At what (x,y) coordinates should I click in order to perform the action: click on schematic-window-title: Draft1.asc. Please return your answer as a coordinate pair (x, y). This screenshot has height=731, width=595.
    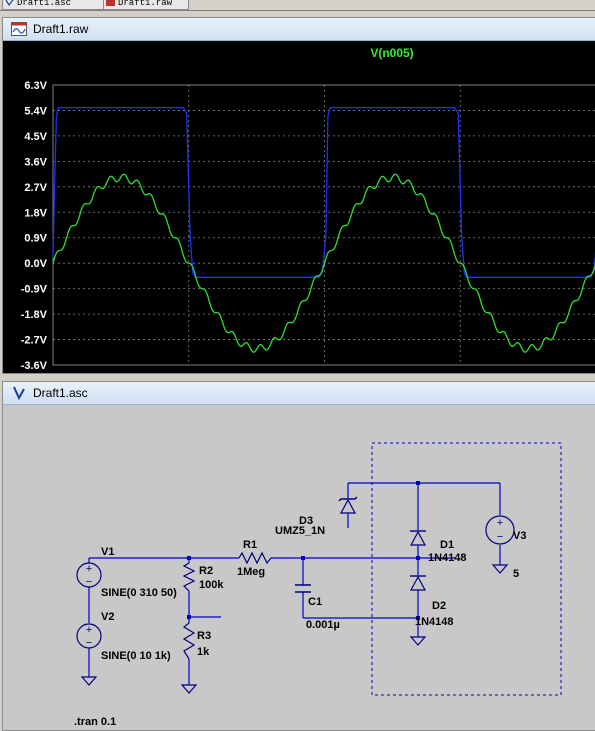
    Looking at the image, I should click on (60, 393).